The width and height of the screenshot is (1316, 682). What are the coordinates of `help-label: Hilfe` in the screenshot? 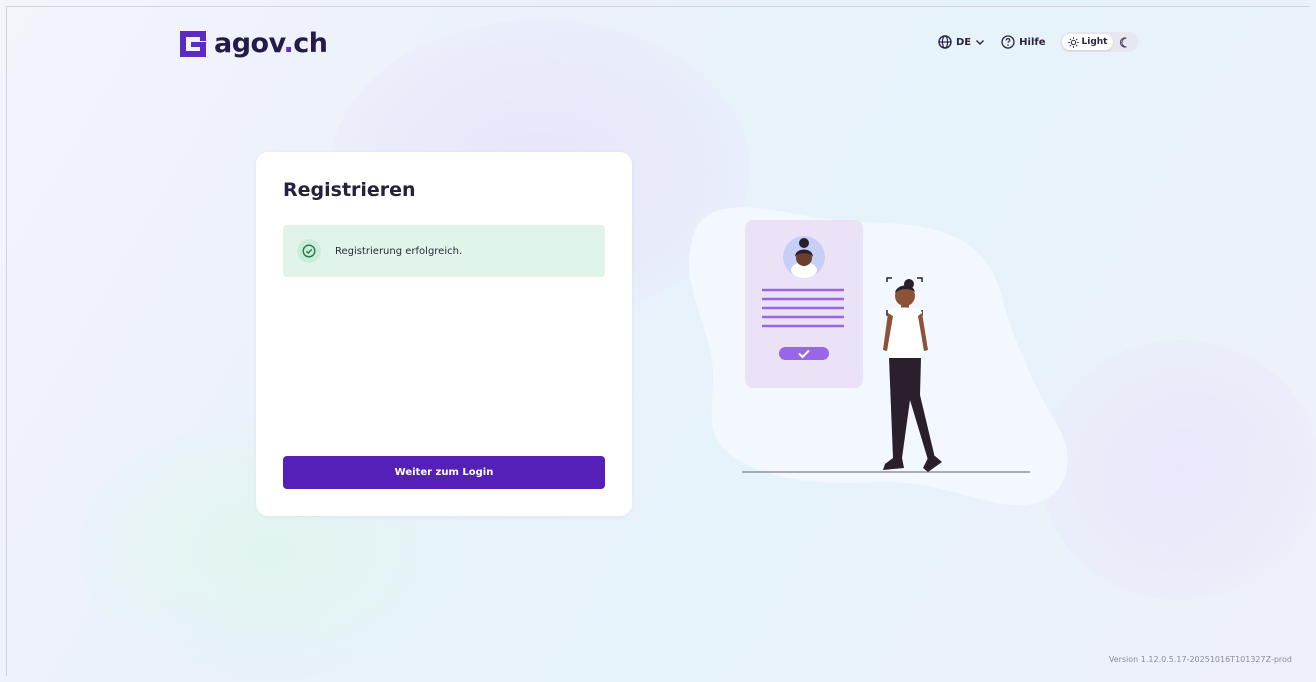 It's located at (1032, 42).